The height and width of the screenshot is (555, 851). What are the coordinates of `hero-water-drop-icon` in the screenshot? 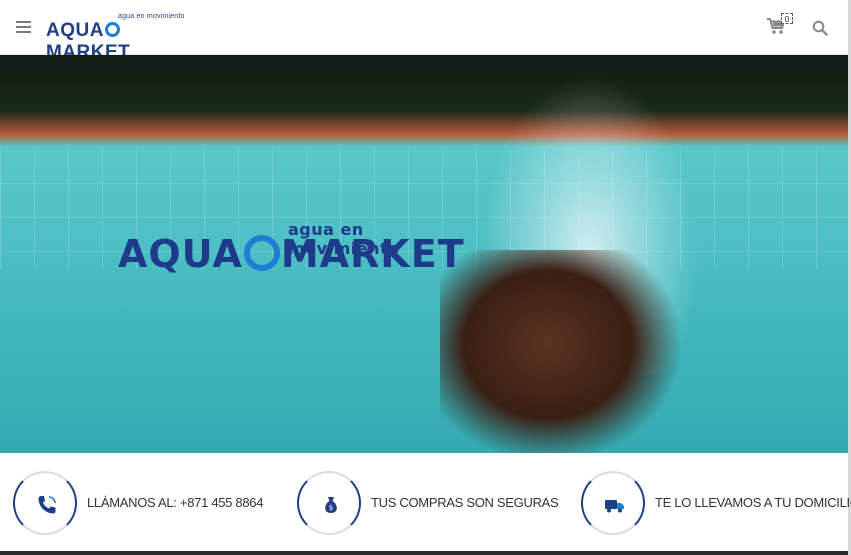 It's located at (261, 253).